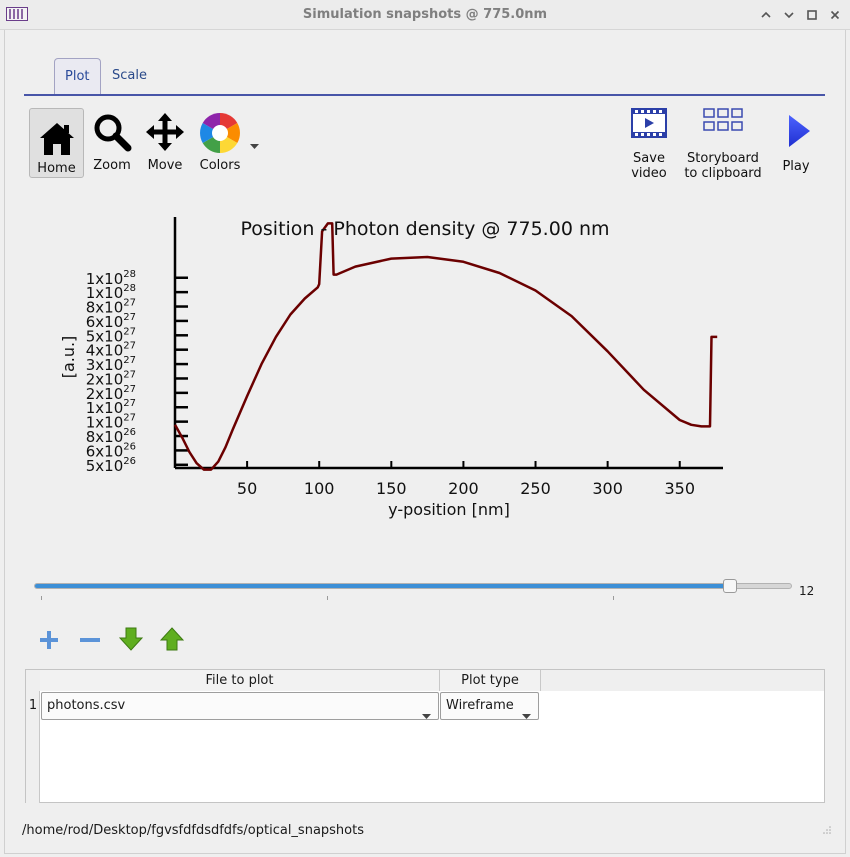 Image resolution: width=850 pixels, height=857 pixels. What do you see at coordinates (463, 488) in the screenshot?
I see `x-tick-label: 200` at bounding box center [463, 488].